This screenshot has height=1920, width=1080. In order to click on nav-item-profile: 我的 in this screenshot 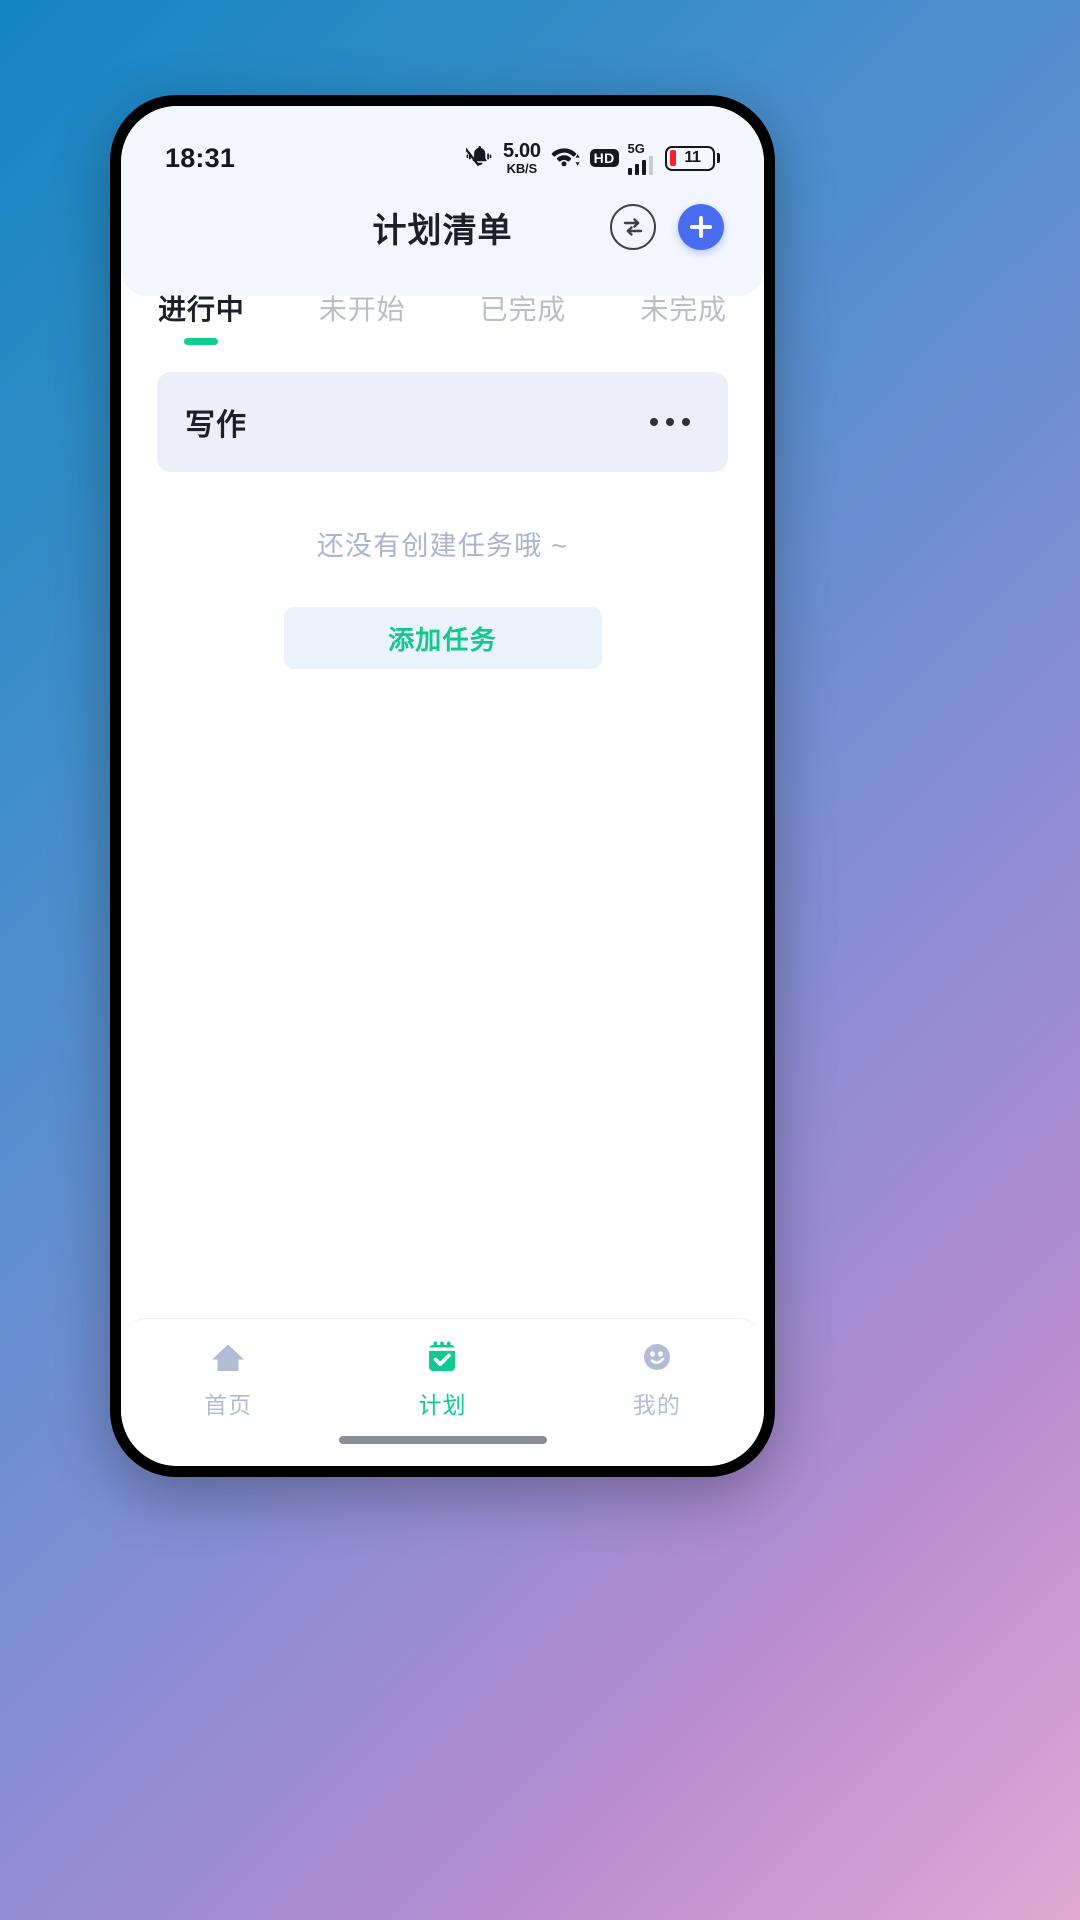, I will do `click(657, 1377)`.